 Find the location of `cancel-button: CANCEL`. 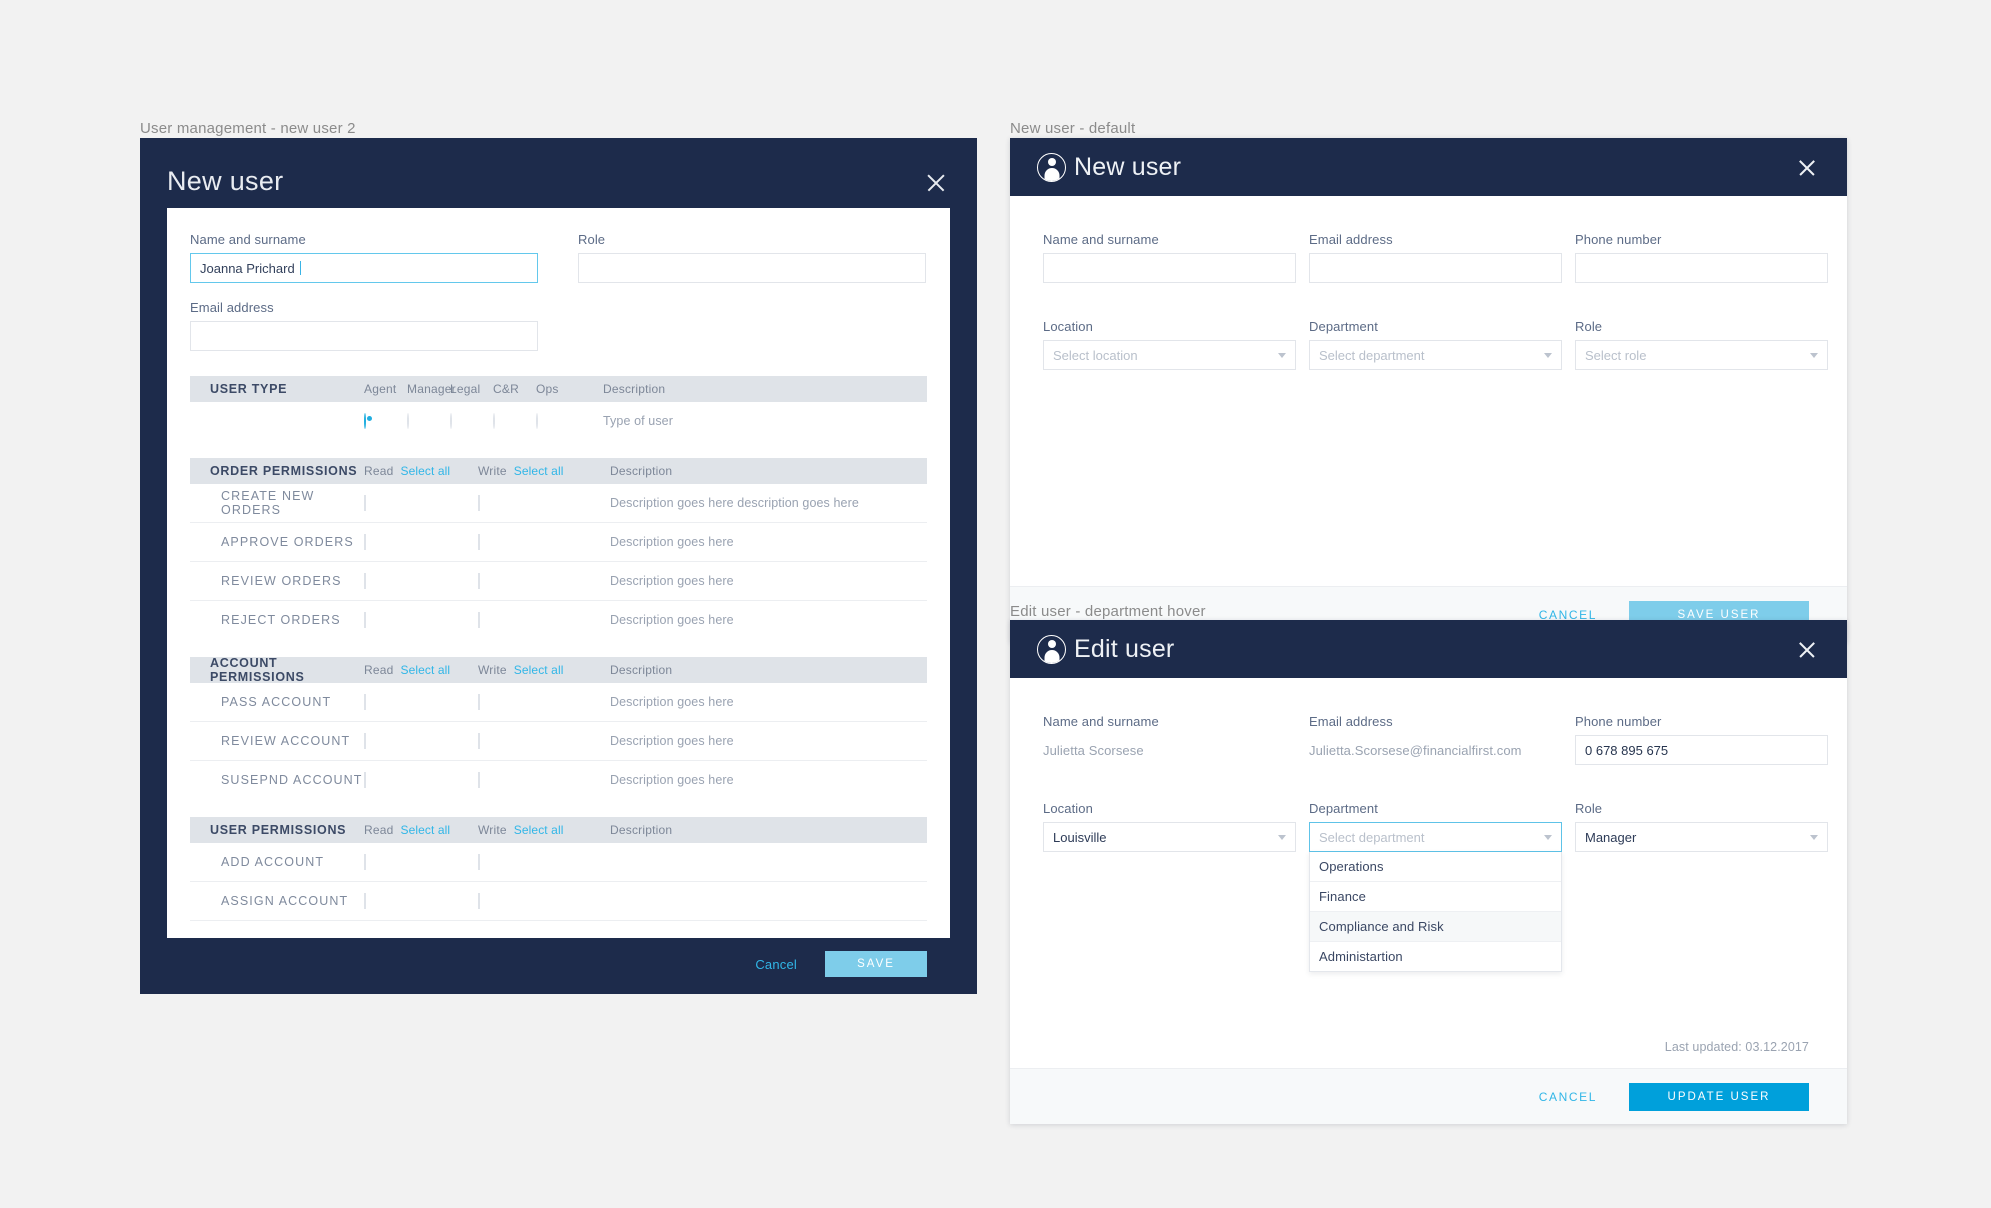

cancel-button: CANCEL is located at coordinates (1568, 1097).